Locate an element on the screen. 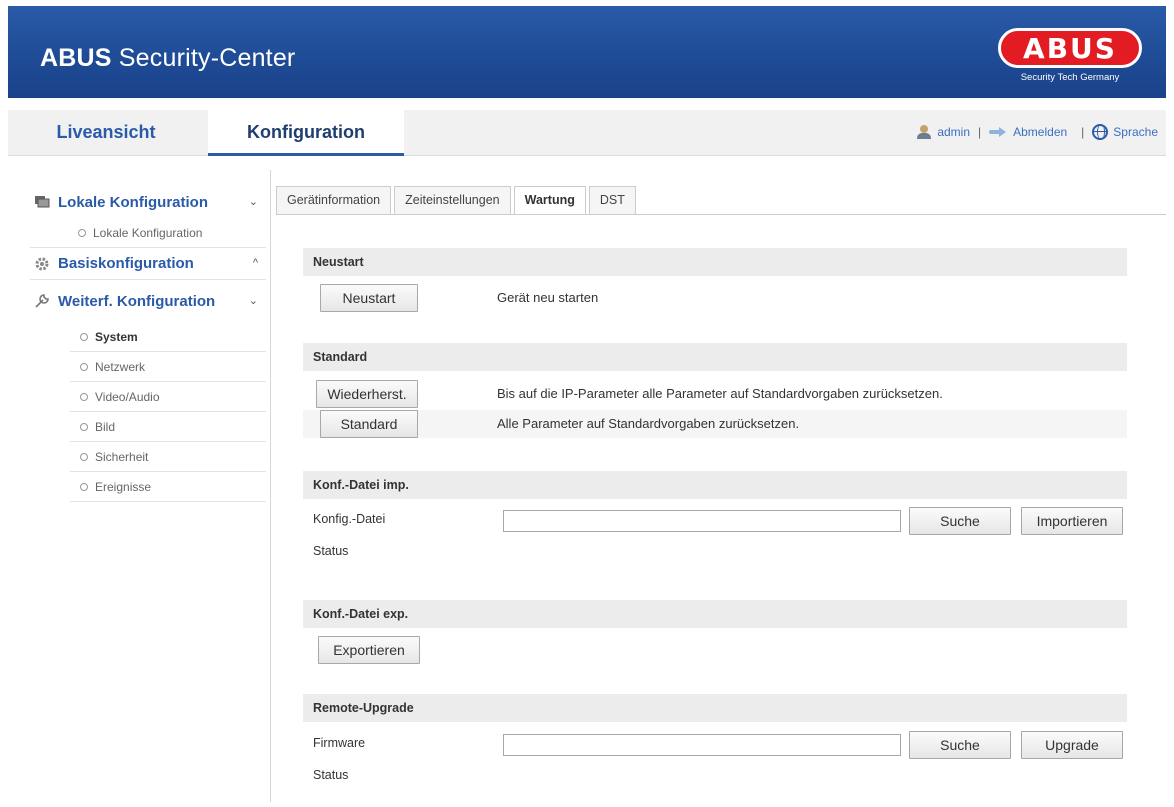 The width and height of the screenshot is (1174, 807). import-status-label: Status is located at coordinates (331, 551).